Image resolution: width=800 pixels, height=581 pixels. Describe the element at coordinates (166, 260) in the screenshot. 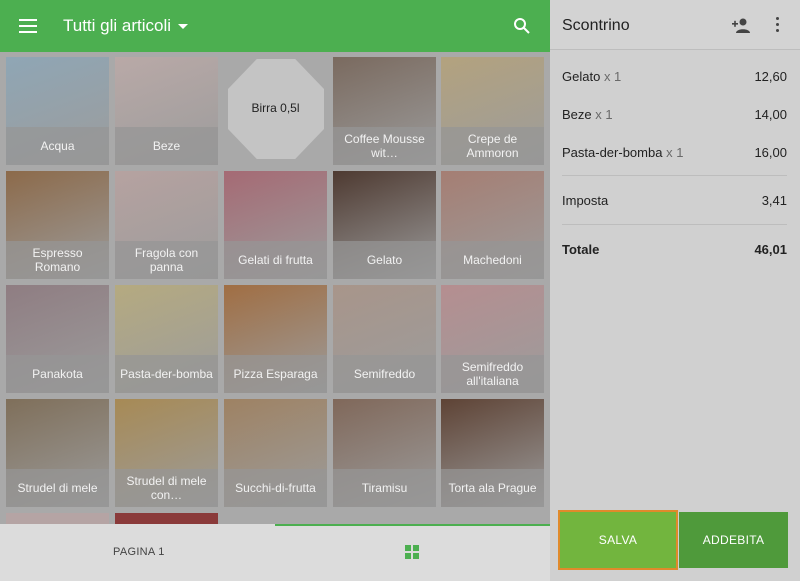

I see `product-label: Fragola con panna` at that location.